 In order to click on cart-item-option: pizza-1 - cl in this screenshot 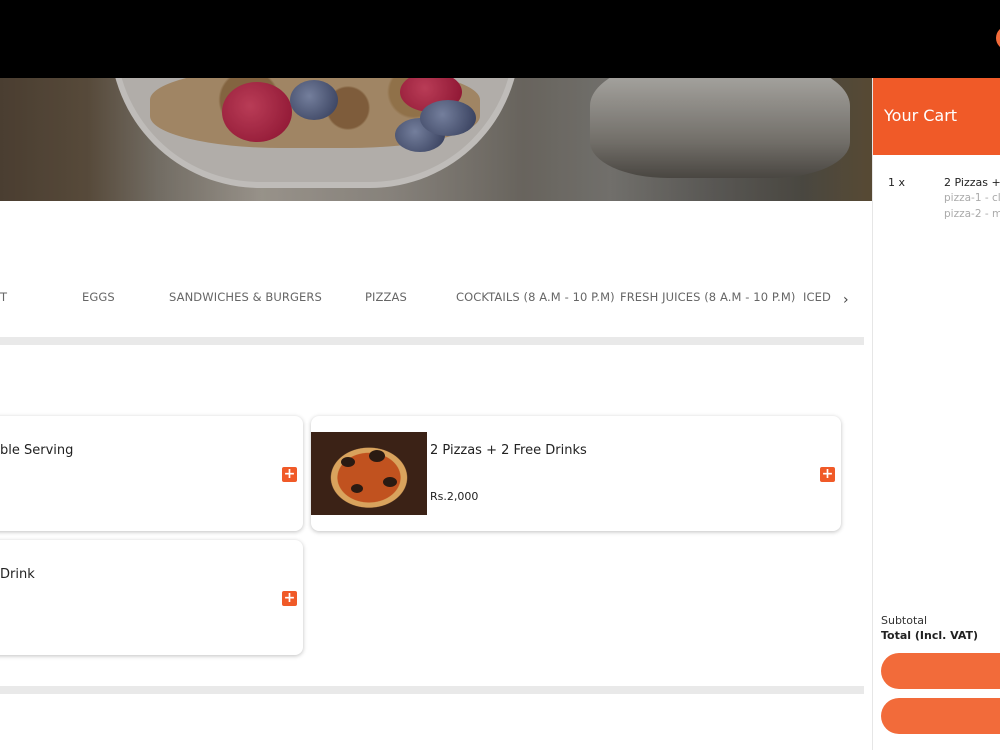, I will do `click(972, 198)`.